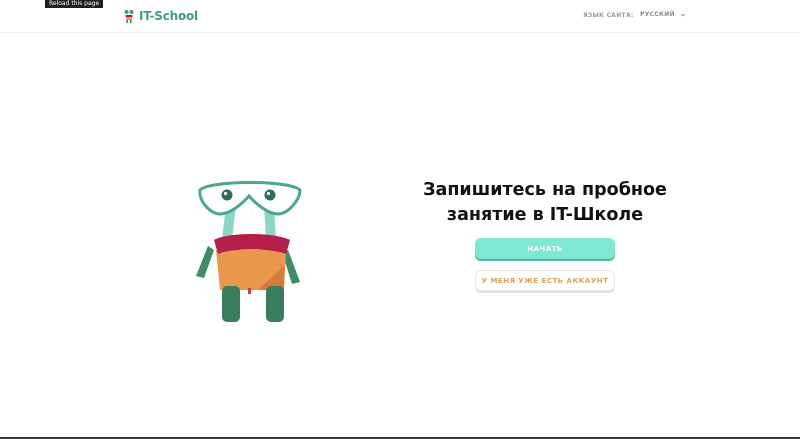 This screenshot has height=439, width=800. I want to click on have-account-button: У МЕНЯ УЖЕ ЕСТЬ АККАУНТ, so click(545, 280).